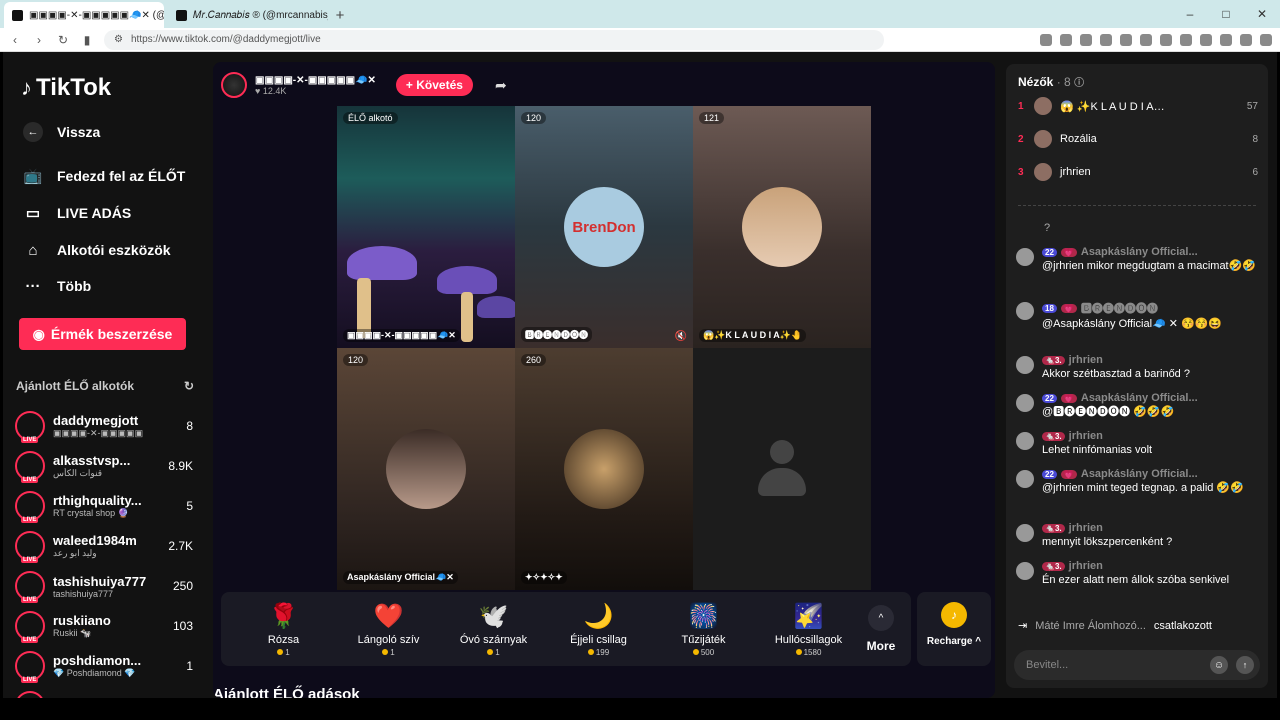  What do you see at coordinates (1219, 665) in the screenshot?
I see `emoji-icon: ☺` at bounding box center [1219, 665].